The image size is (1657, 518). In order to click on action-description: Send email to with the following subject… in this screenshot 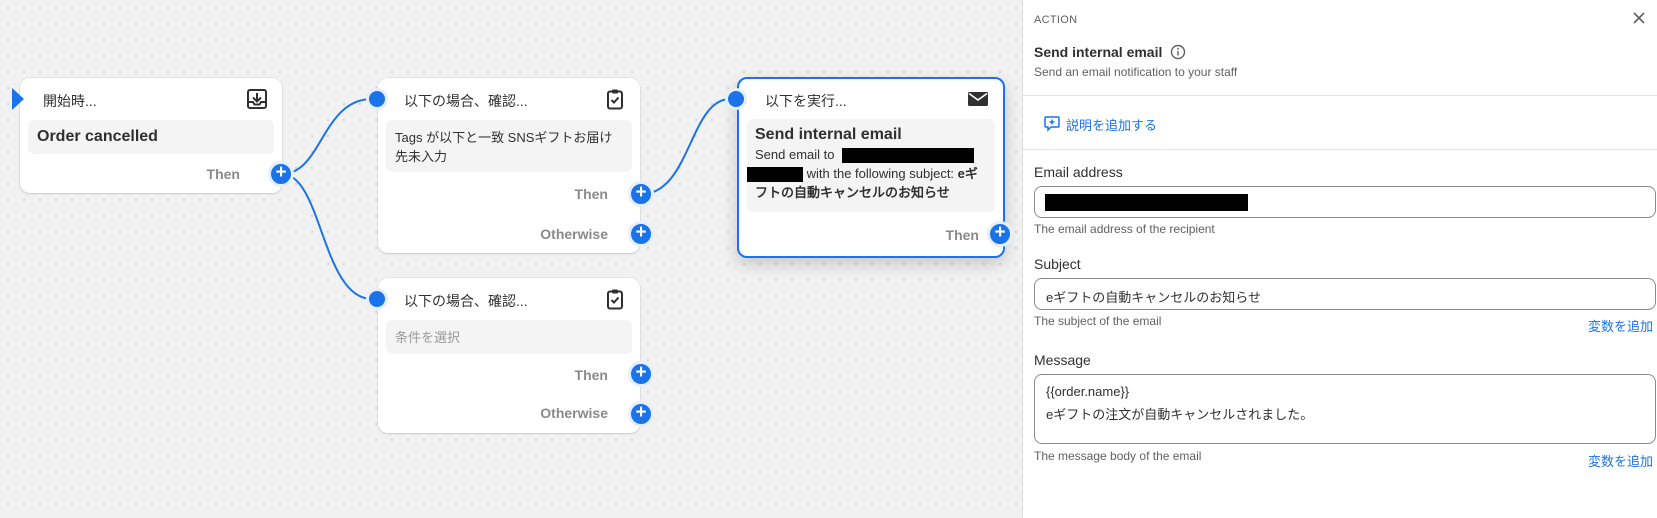, I will do `click(867, 173)`.